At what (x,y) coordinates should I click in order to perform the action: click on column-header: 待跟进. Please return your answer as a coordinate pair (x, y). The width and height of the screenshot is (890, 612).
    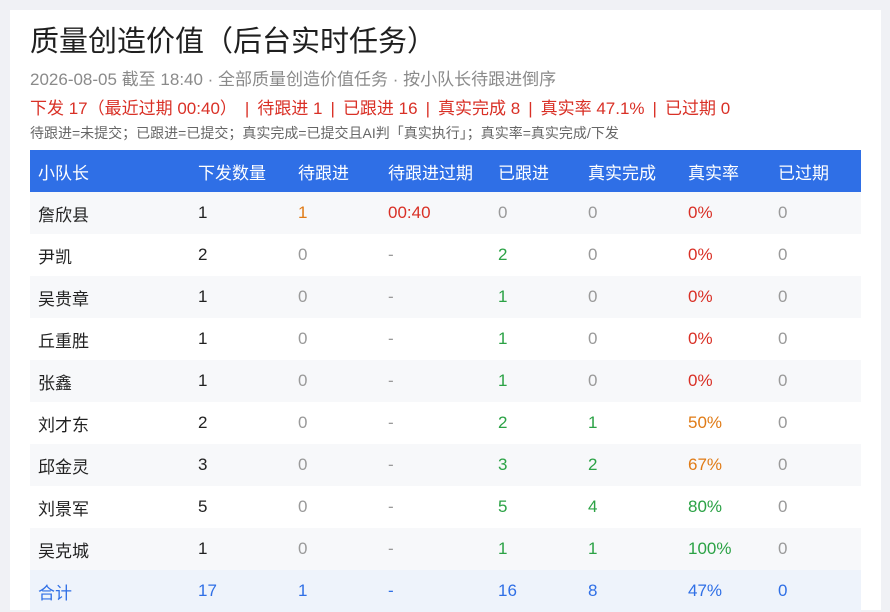
    Looking at the image, I should click on (335, 171).